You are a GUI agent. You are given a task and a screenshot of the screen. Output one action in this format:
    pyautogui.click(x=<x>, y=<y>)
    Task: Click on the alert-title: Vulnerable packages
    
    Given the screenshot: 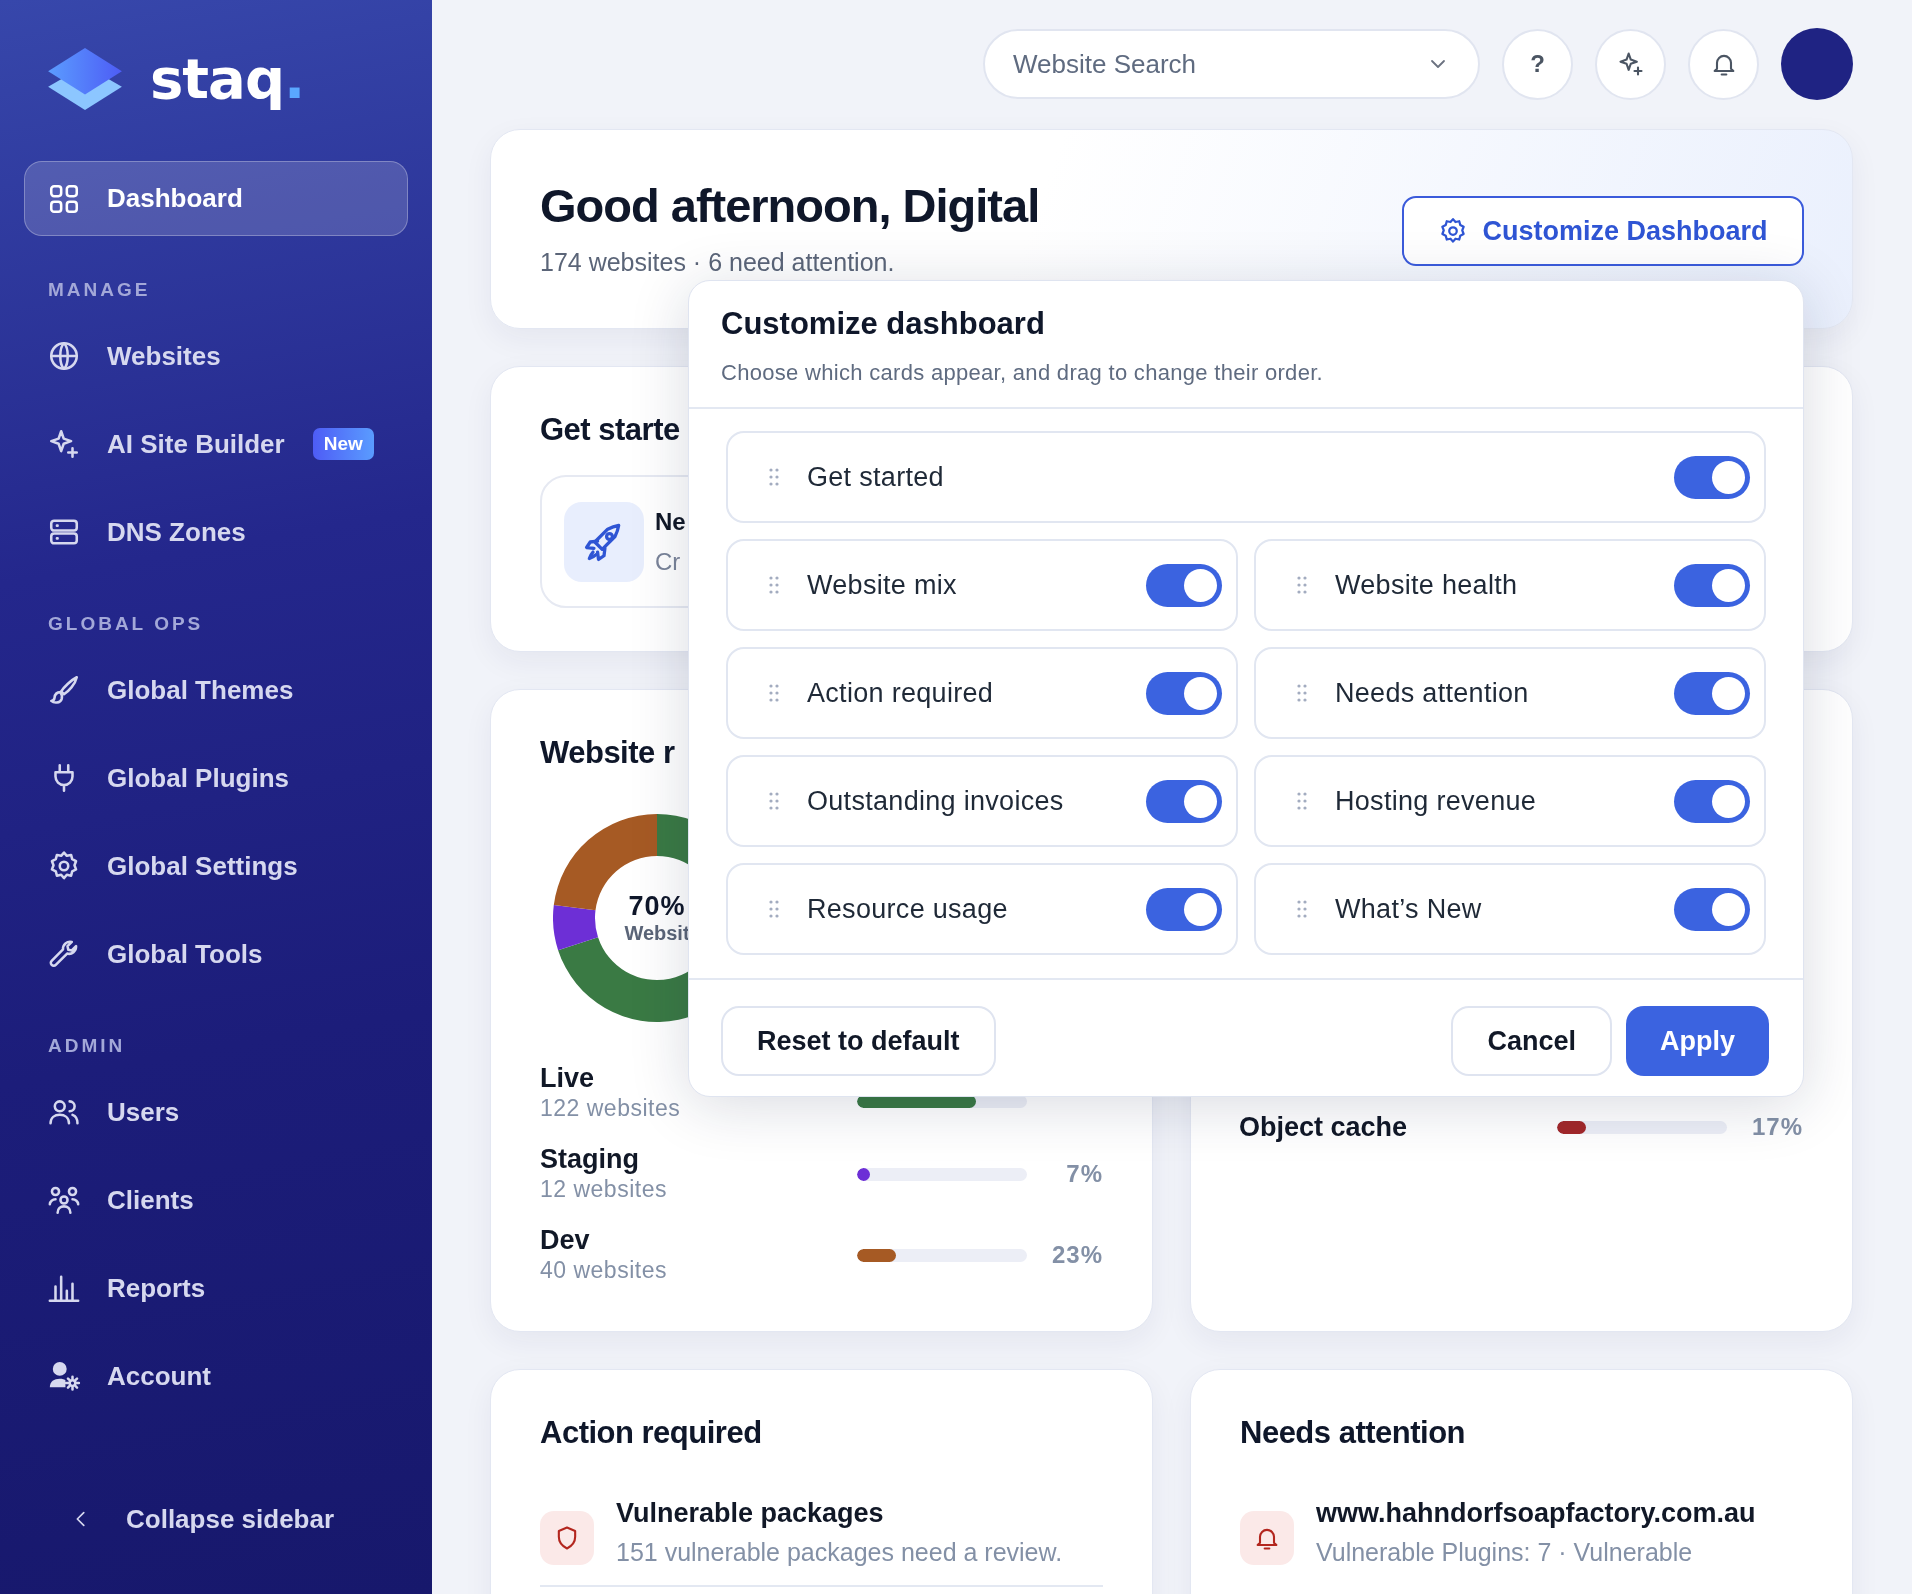 What is the action you would take?
    pyautogui.click(x=750, y=1513)
    